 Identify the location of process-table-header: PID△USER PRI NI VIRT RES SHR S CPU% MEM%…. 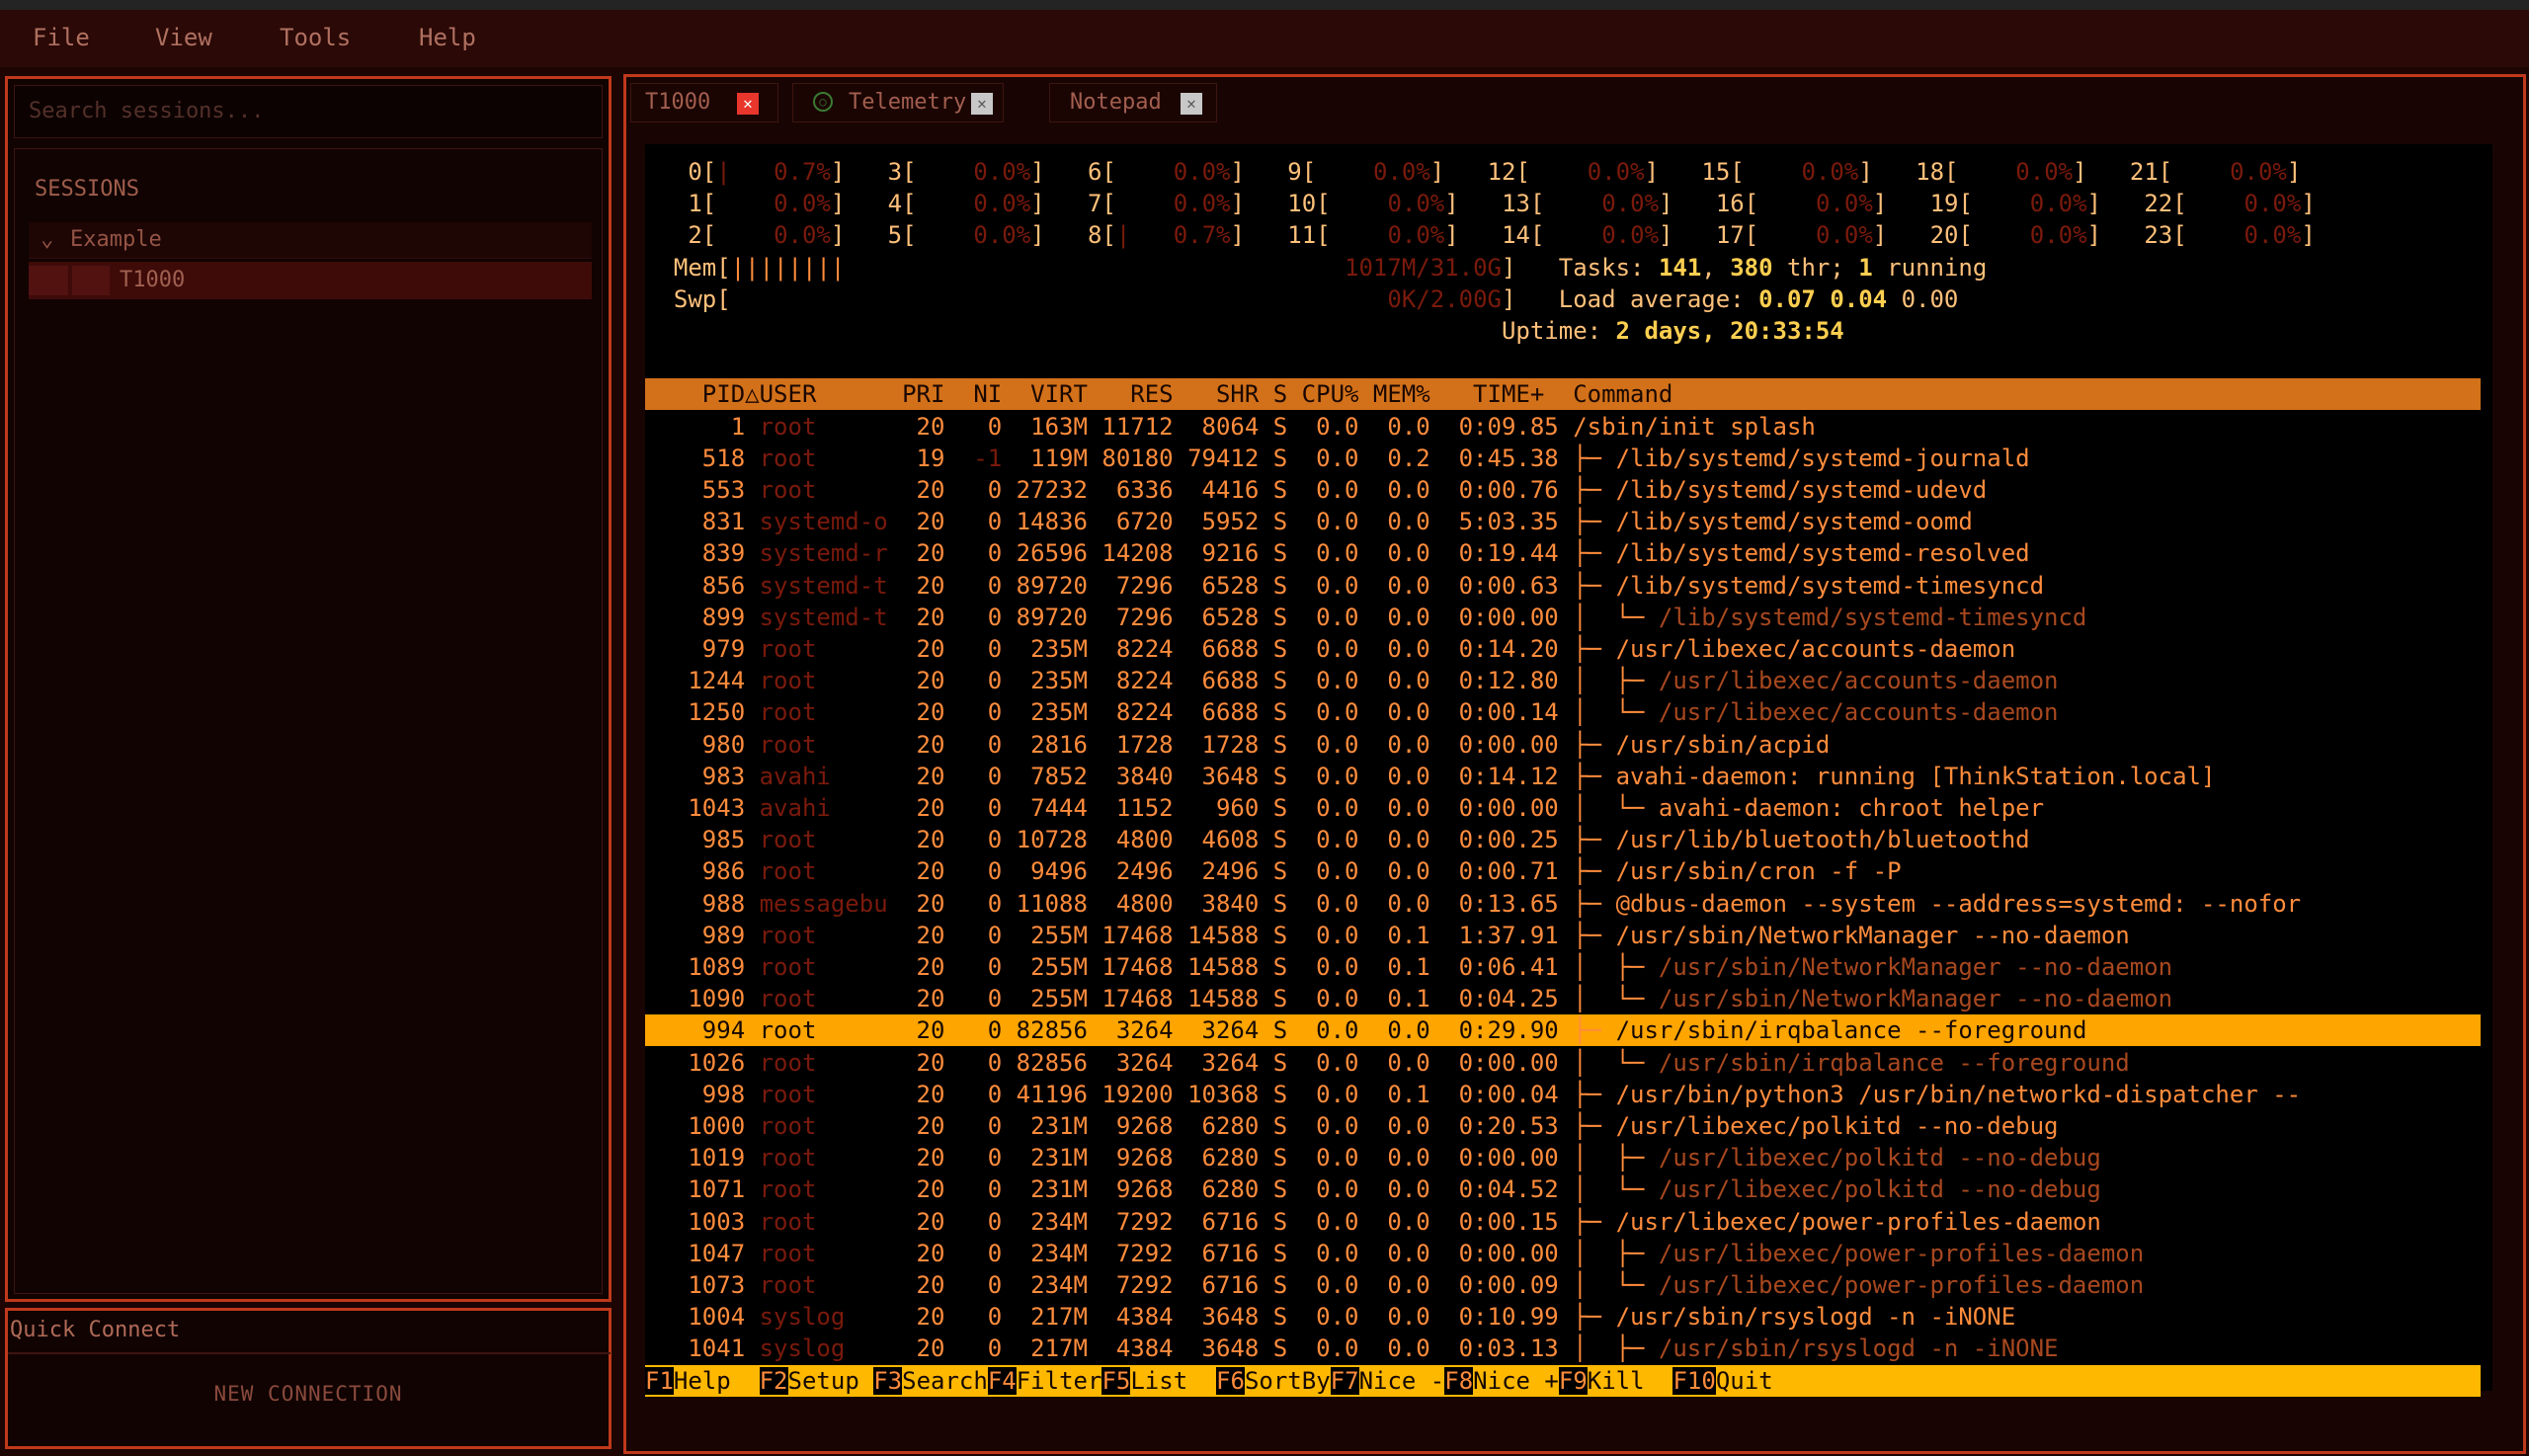
(1563, 394).